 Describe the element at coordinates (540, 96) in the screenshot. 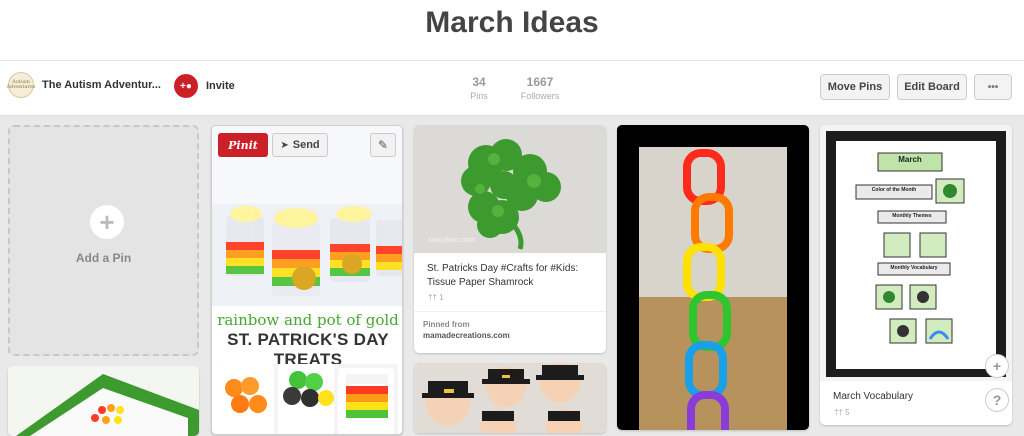

I see `followers-label: Followers` at that location.